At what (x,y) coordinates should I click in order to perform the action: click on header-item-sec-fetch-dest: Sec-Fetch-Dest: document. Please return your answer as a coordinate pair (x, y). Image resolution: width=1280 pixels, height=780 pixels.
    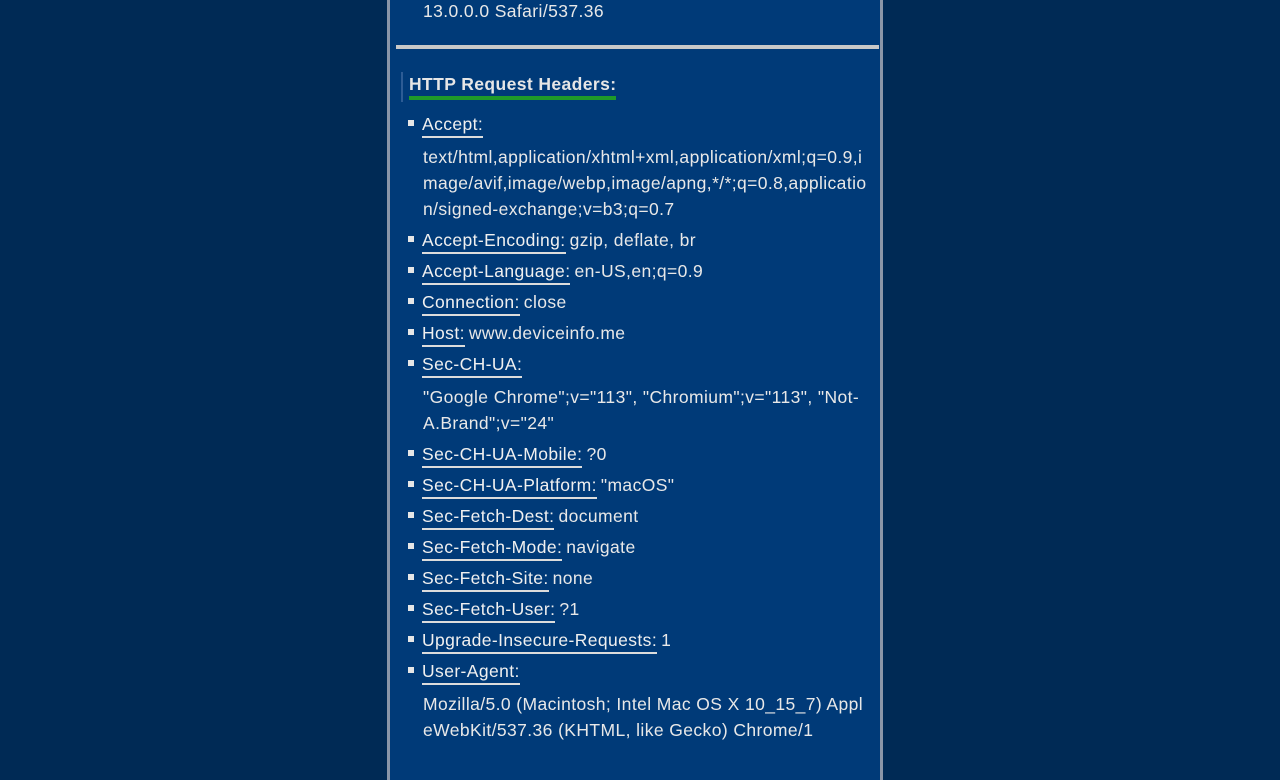
    Looking at the image, I should click on (638, 518).